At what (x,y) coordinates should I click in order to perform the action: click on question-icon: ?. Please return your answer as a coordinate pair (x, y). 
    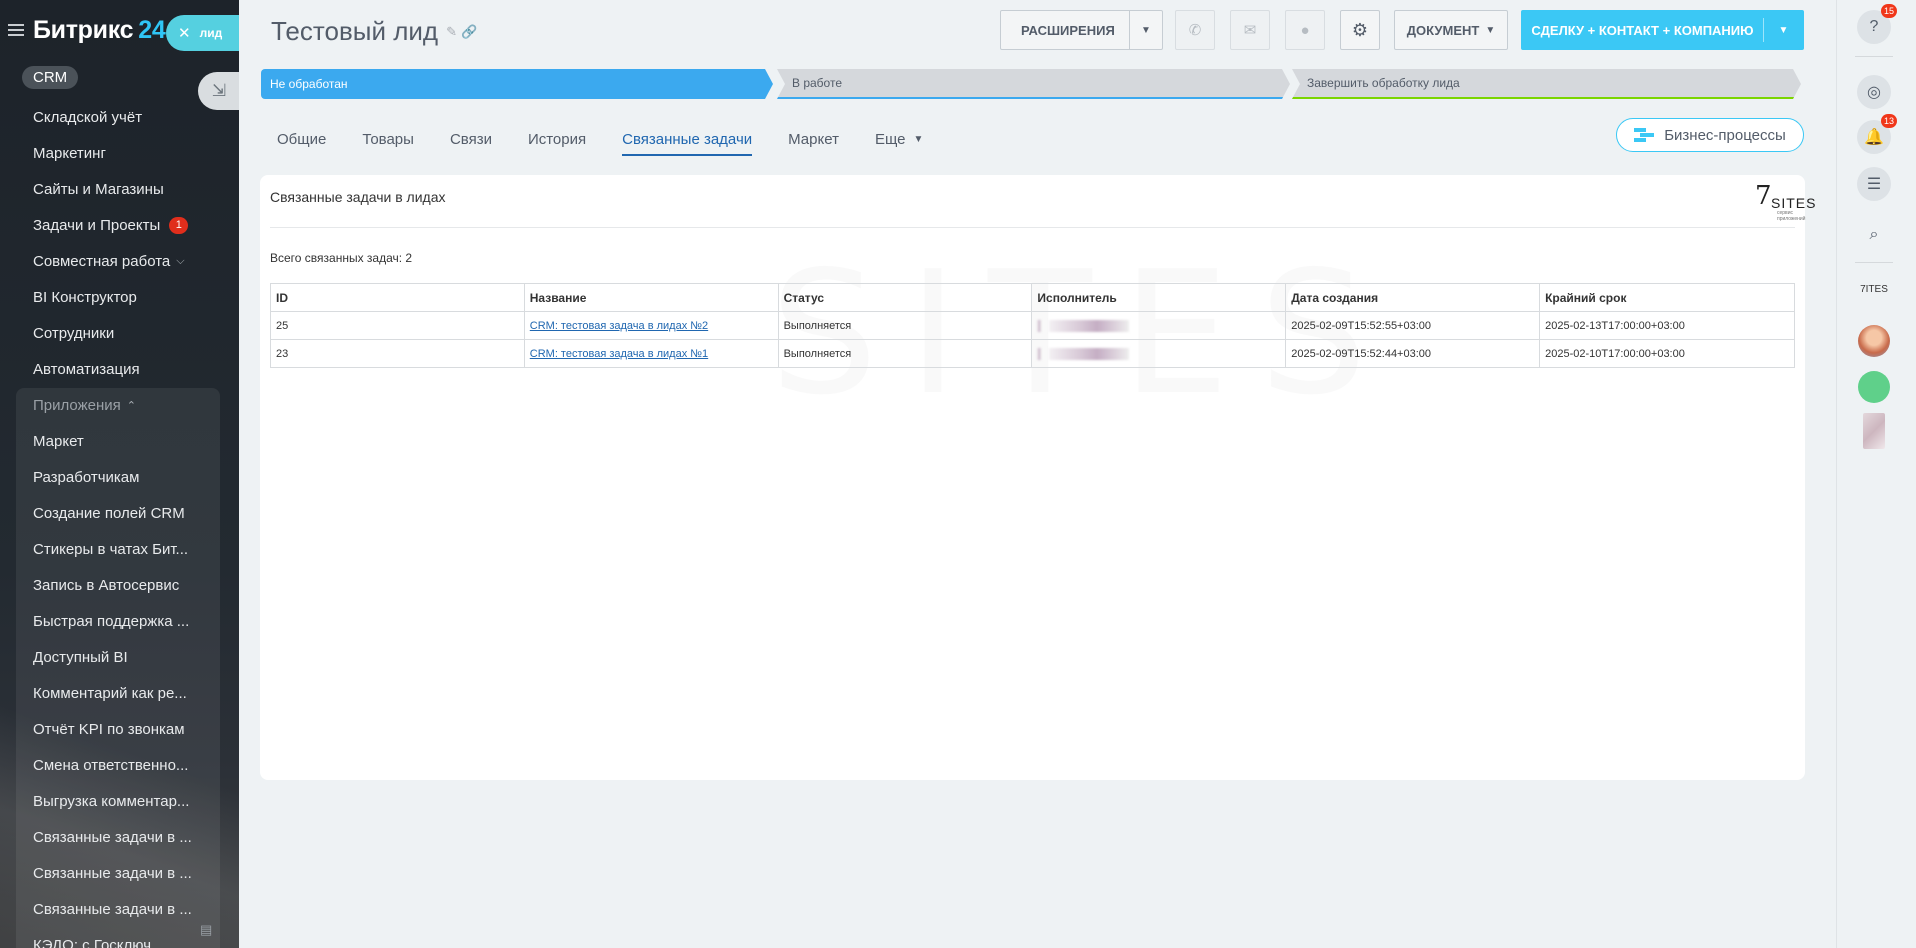
    Looking at the image, I should click on (1874, 26).